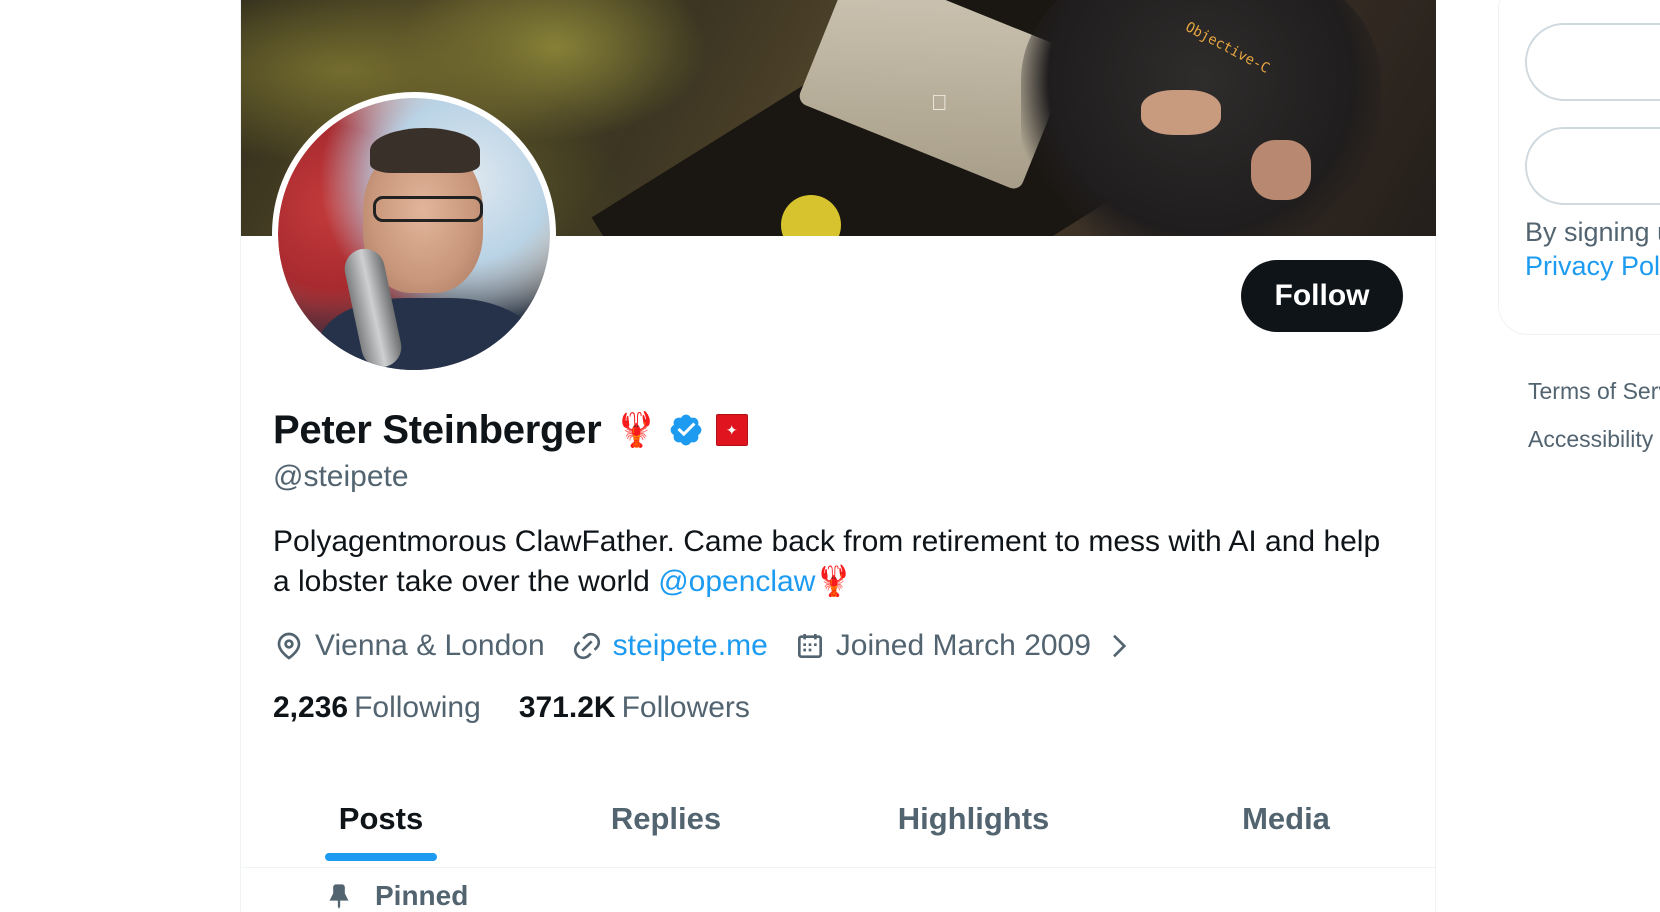  What do you see at coordinates (636, 430) in the screenshot?
I see `lobster-emoji: 🦞` at bounding box center [636, 430].